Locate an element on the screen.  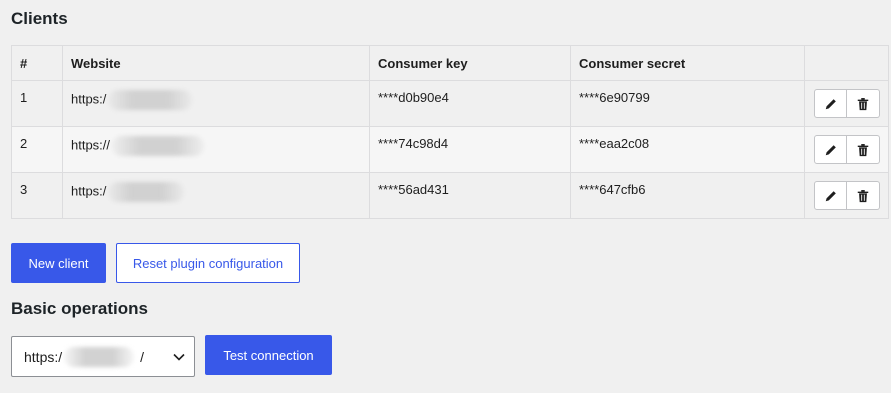
table-row: 2 https:// ****74c98d4 ****eaa2c08 is located at coordinates (450, 149).